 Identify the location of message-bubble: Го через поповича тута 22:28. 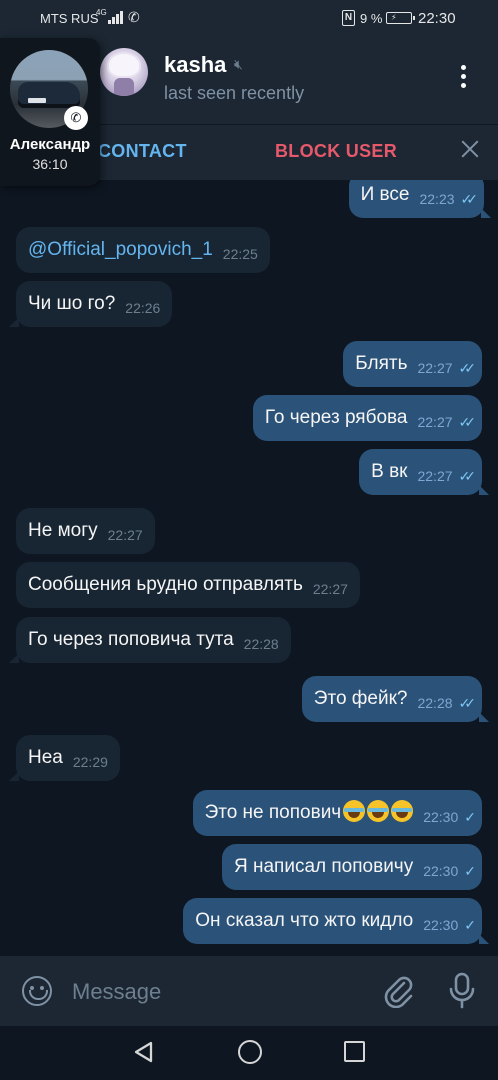
(150, 640).